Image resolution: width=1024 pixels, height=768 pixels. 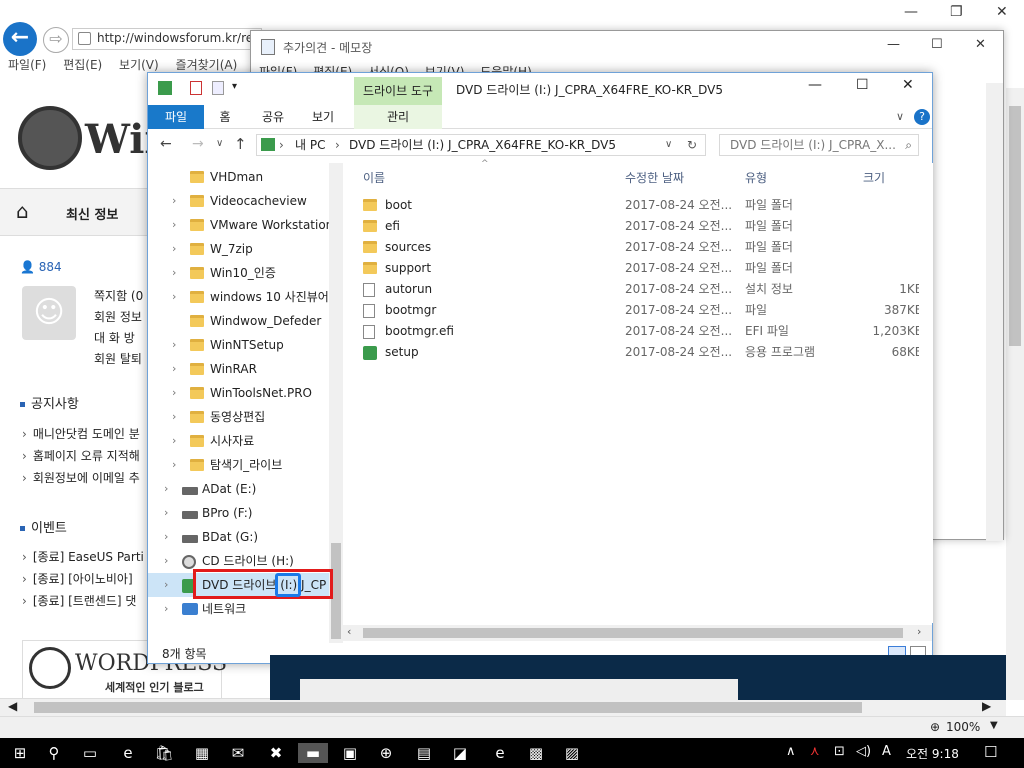 I want to click on ime-icon: A, so click(x=886, y=751).